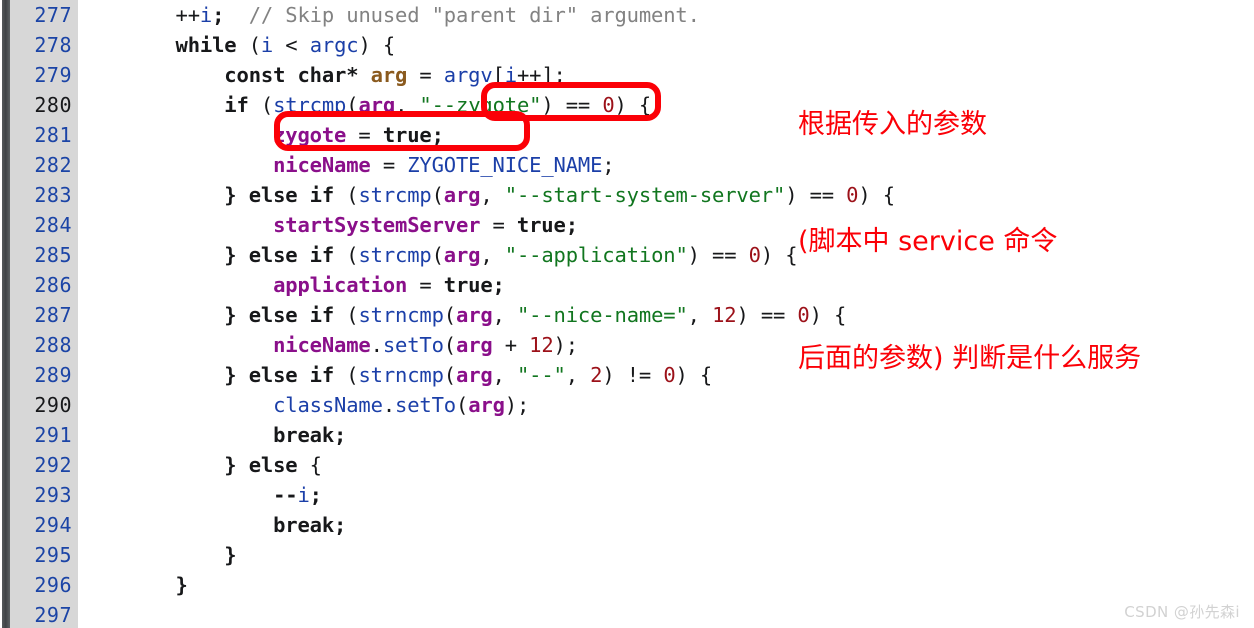 The height and width of the screenshot is (628, 1254). I want to click on line-number-283: 283, so click(53, 195).